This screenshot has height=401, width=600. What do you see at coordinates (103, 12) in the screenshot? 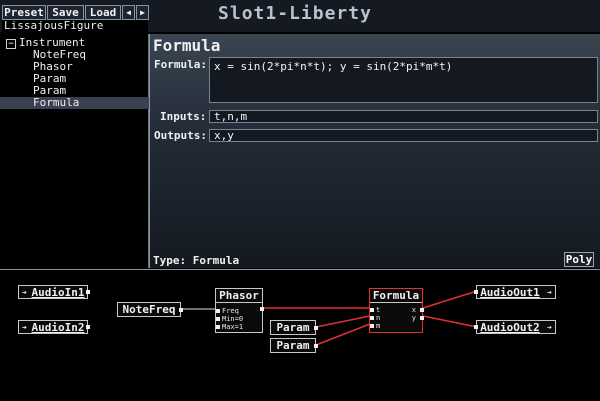
I see `load-button: Load` at bounding box center [103, 12].